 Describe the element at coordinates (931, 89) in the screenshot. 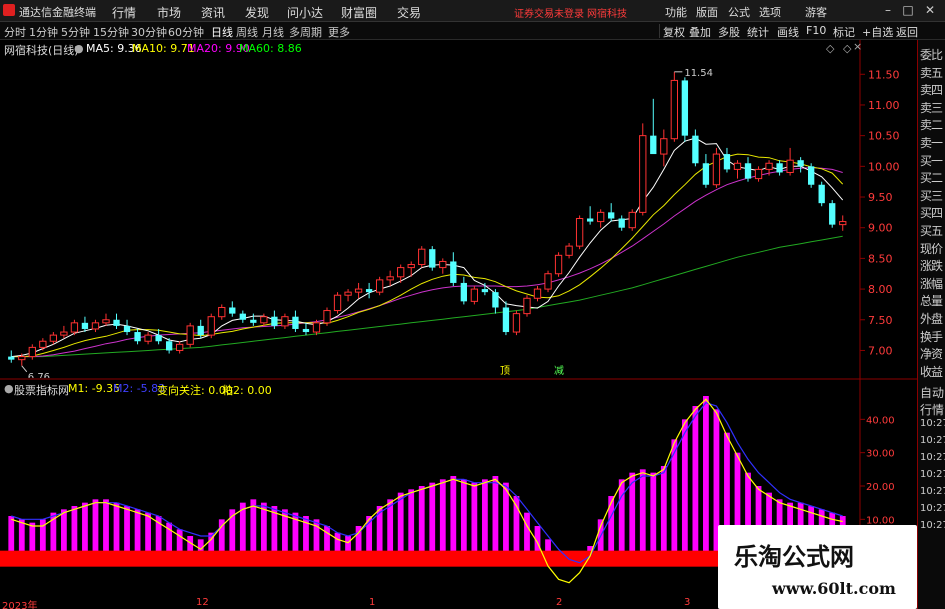

I see `side-quote-label: 卖四` at that location.